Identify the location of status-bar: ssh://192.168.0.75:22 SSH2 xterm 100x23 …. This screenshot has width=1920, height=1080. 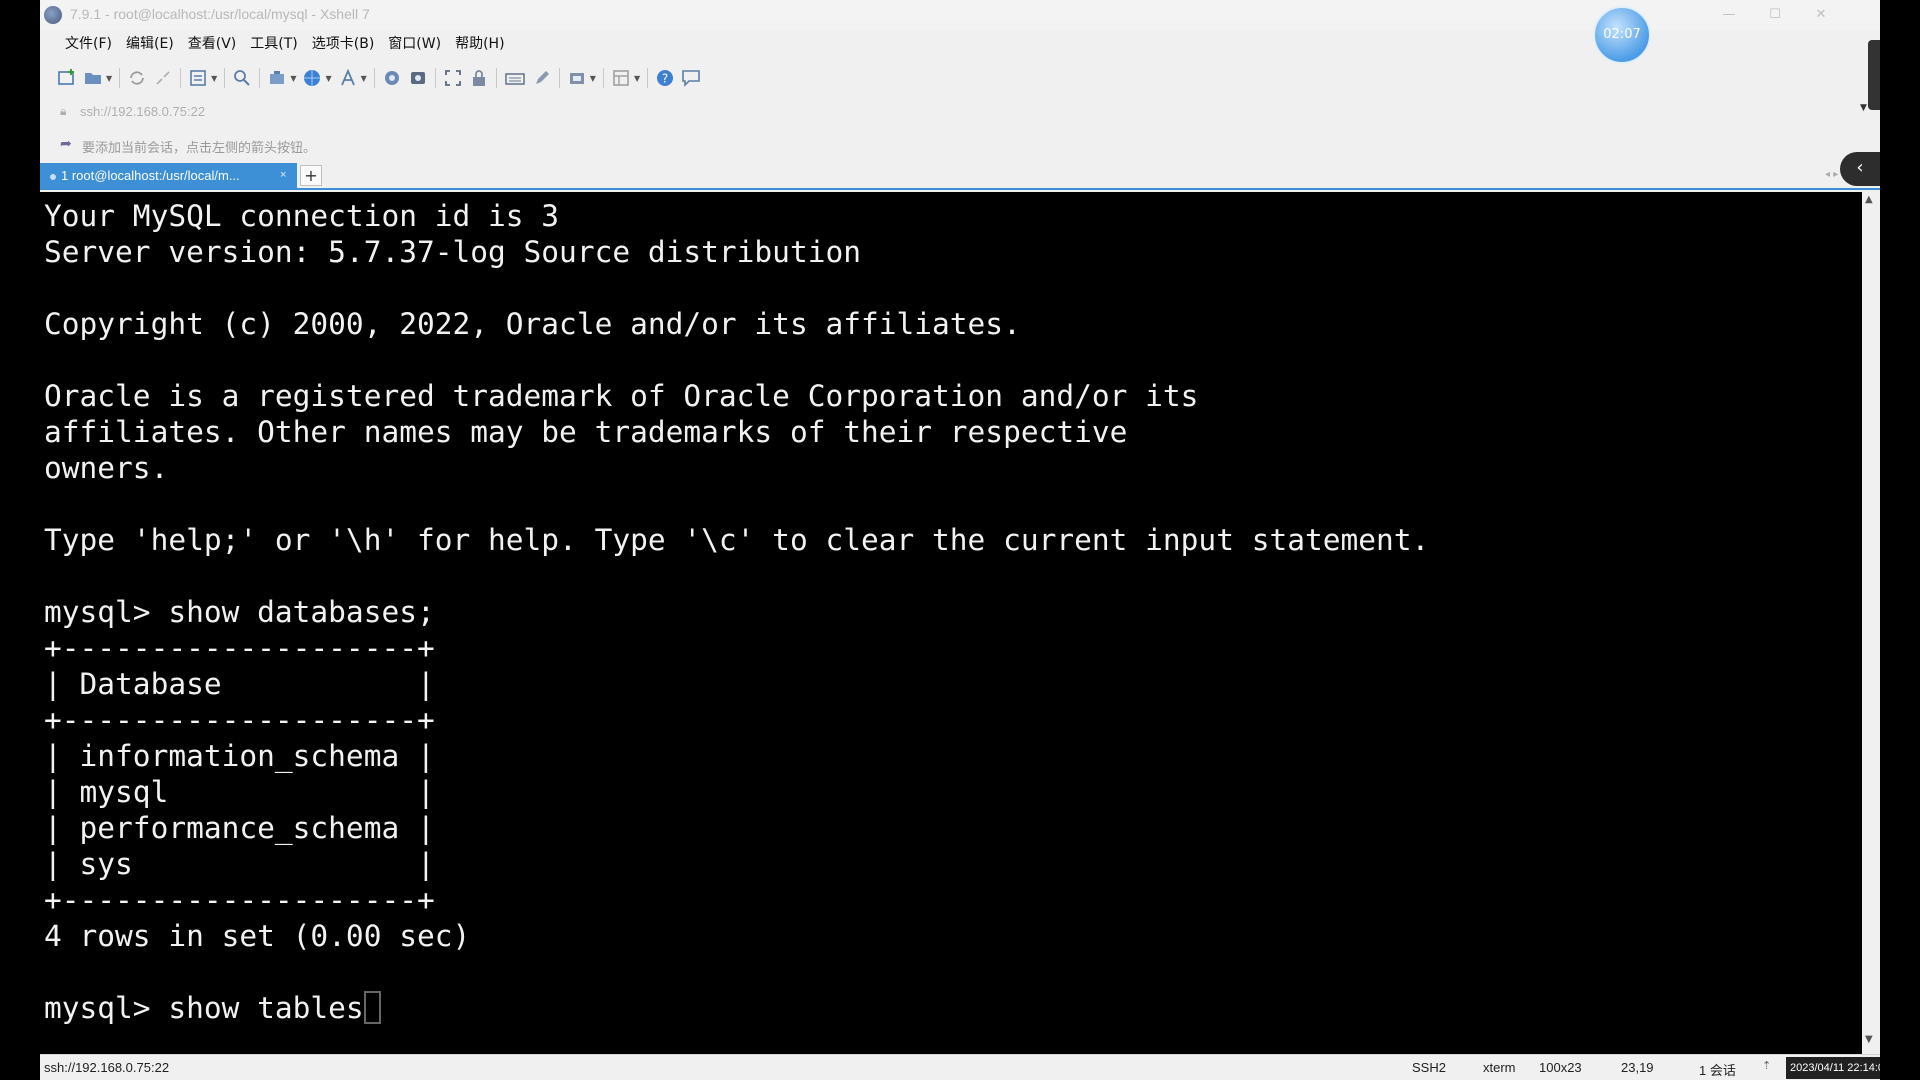
(960, 1067).